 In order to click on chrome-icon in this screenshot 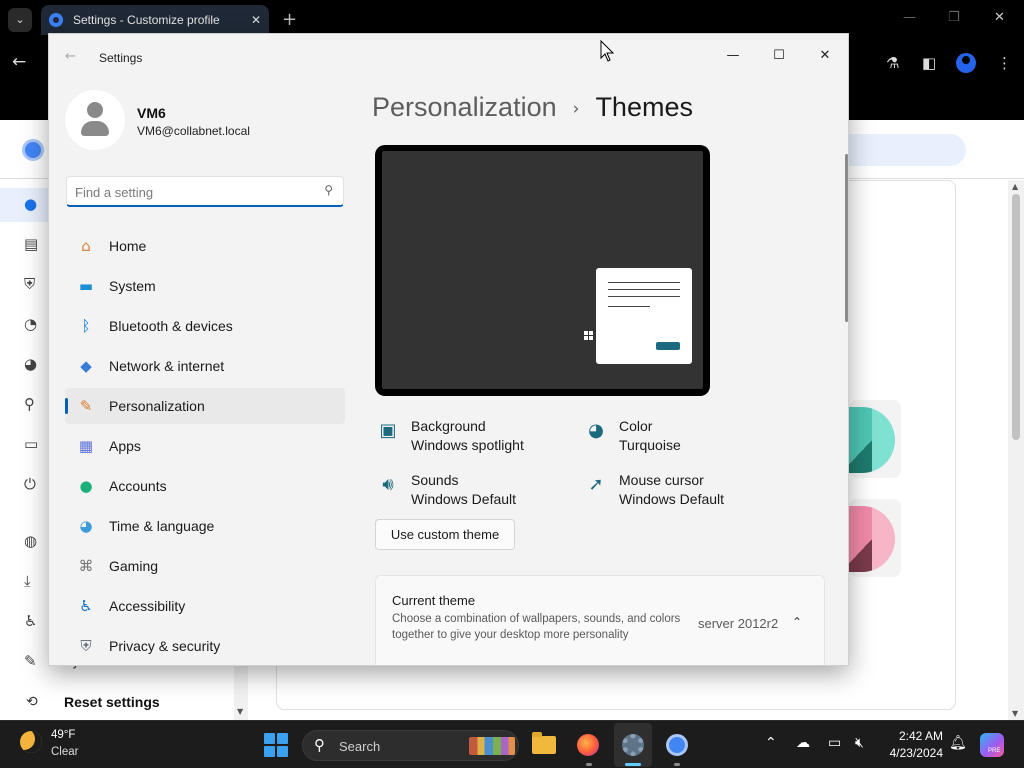, I will do `click(677, 745)`.